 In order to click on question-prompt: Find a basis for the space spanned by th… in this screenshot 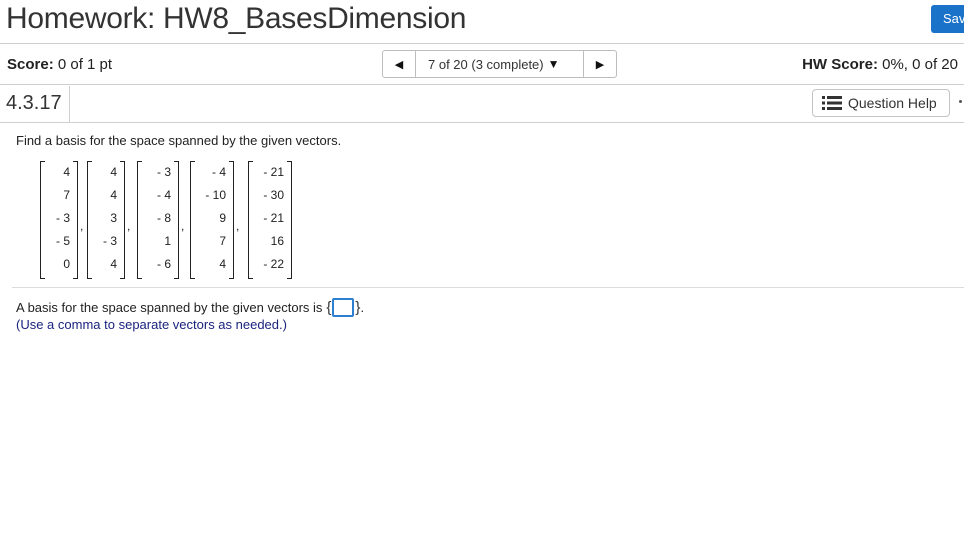, I will do `click(179, 140)`.